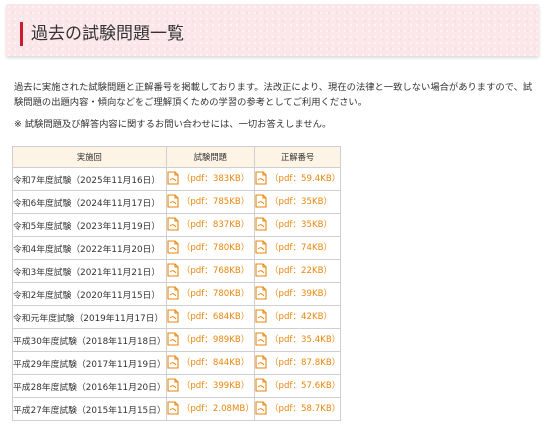 This screenshot has height=427, width=550. What do you see at coordinates (215, 339) in the screenshot?
I see `file-size-label: （pdf：989KB）` at bounding box center [215, 339].